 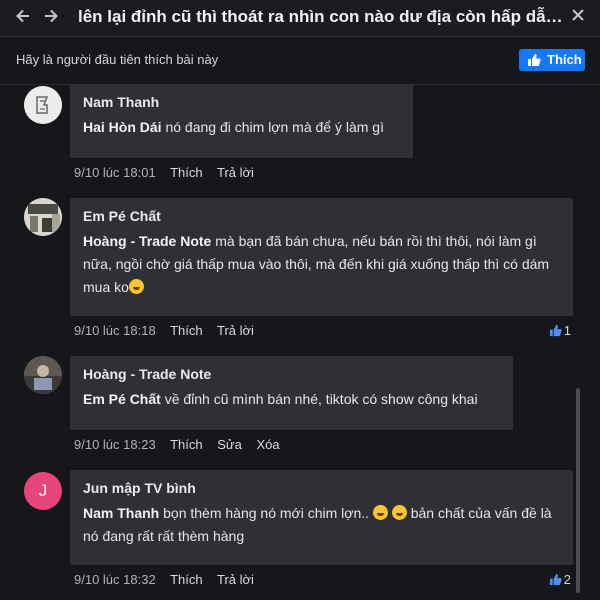 What do you see at coordinates (229, 444) in the screenshot?
I see `edit-action: Sửa` at bounding box center [229, 444].